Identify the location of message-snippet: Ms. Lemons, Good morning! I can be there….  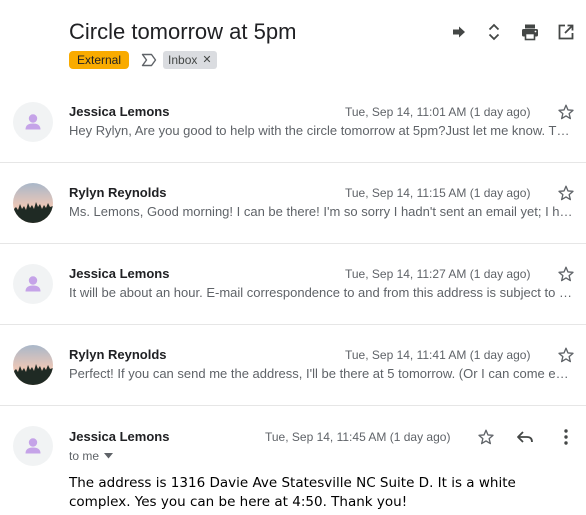
(322, 211).